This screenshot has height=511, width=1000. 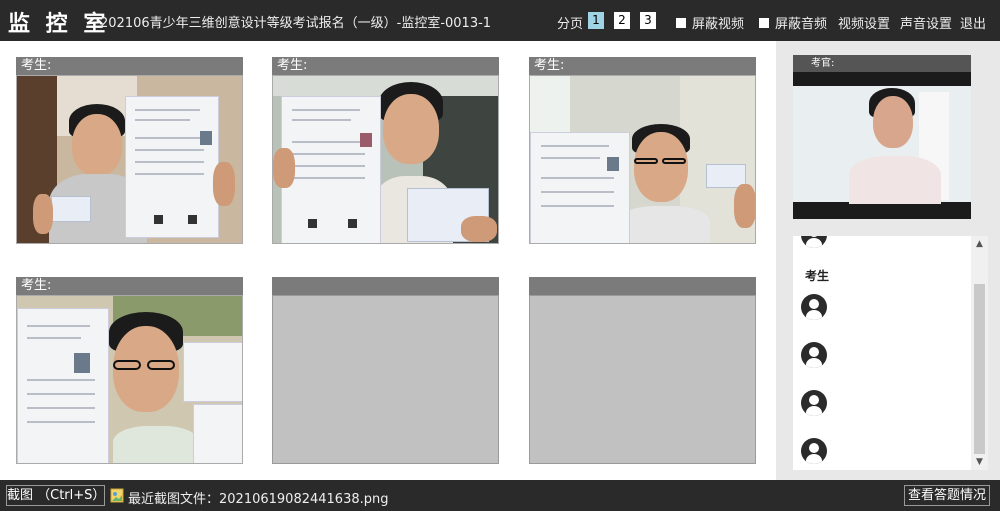 What do you see at coordinates (973, 22) in the screenshot?
I see `exit-link: 退出` at bounding box center [973, 22].